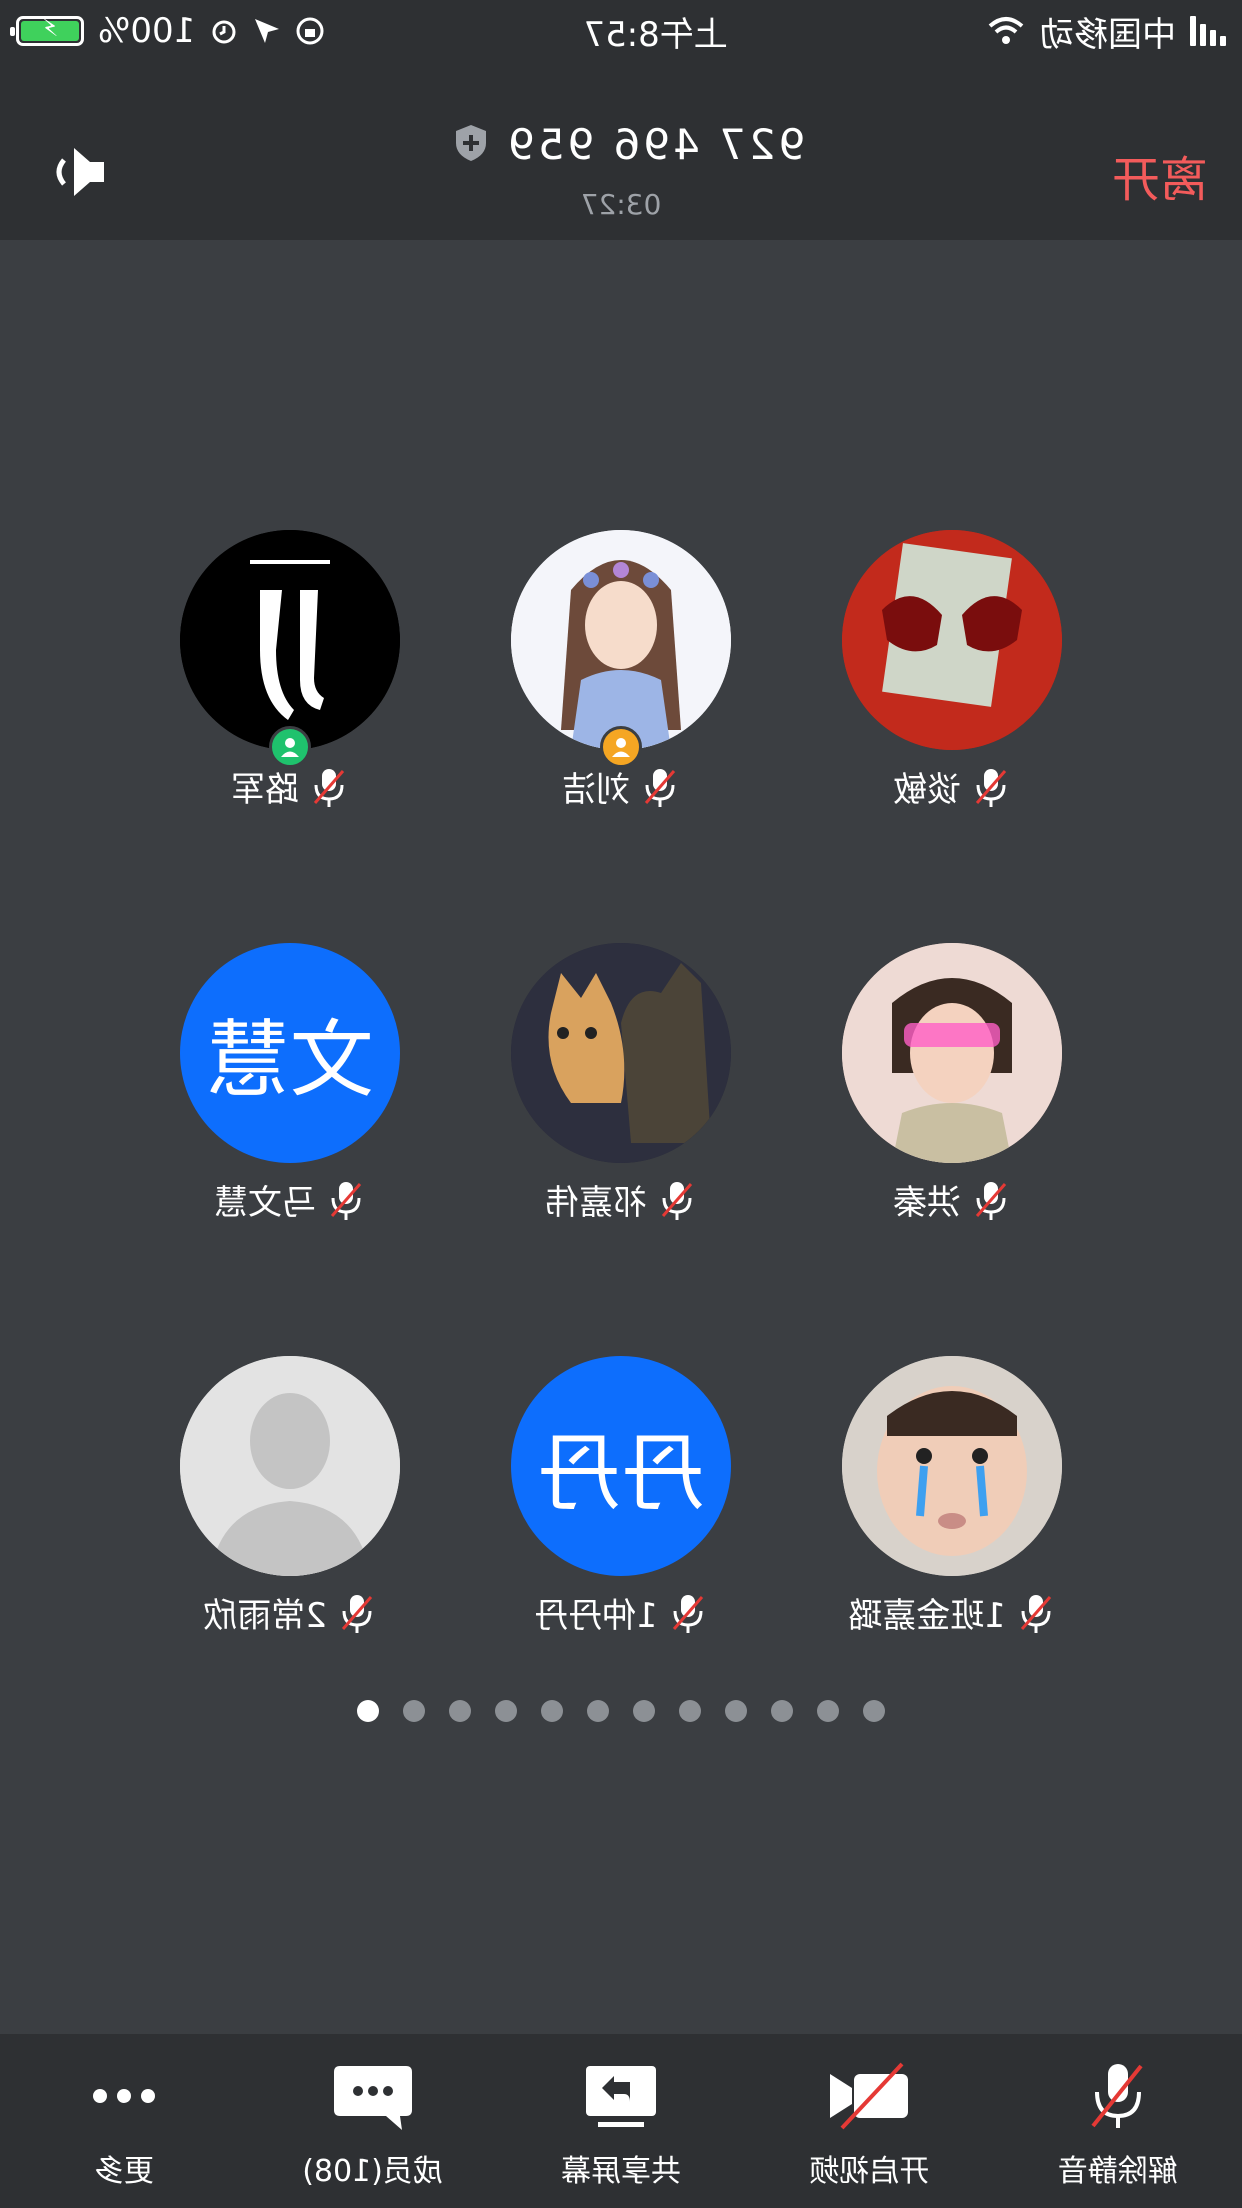 This screenshot has width=1242, height=2208. I want to click on red-glasses-photo-icon, so click(952, 640).